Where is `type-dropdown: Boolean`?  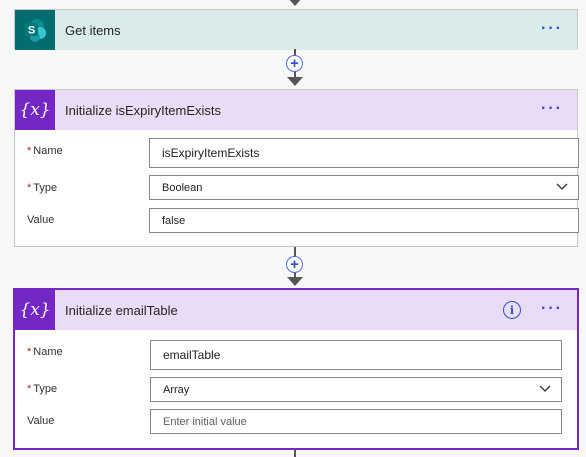 type-dropdown: Boolean is located at coordinates (364, 187).